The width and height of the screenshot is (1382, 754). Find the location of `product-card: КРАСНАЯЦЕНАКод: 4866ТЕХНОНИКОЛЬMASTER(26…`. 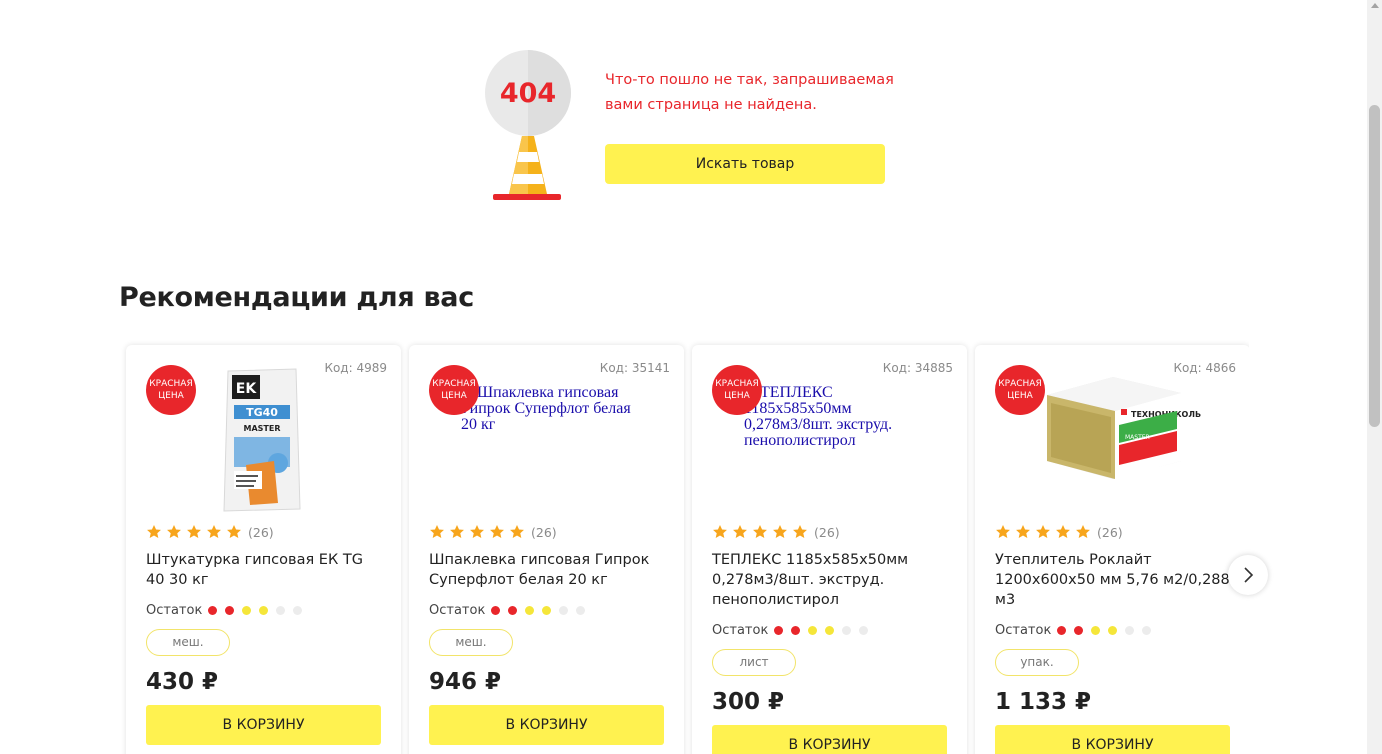

product-card: КРАСНАЯЦЕНАКод: 4866ТЕХНОНИКОЛЬMASTER(26… is located at coordinates (1112, 549).